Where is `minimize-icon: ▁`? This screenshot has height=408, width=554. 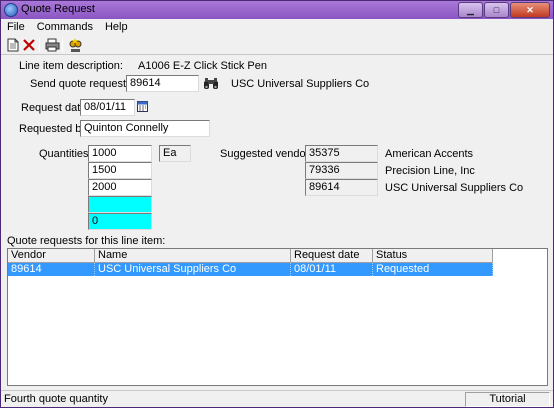
minimize-icon: ▁ is located at coordinates (470, 10).